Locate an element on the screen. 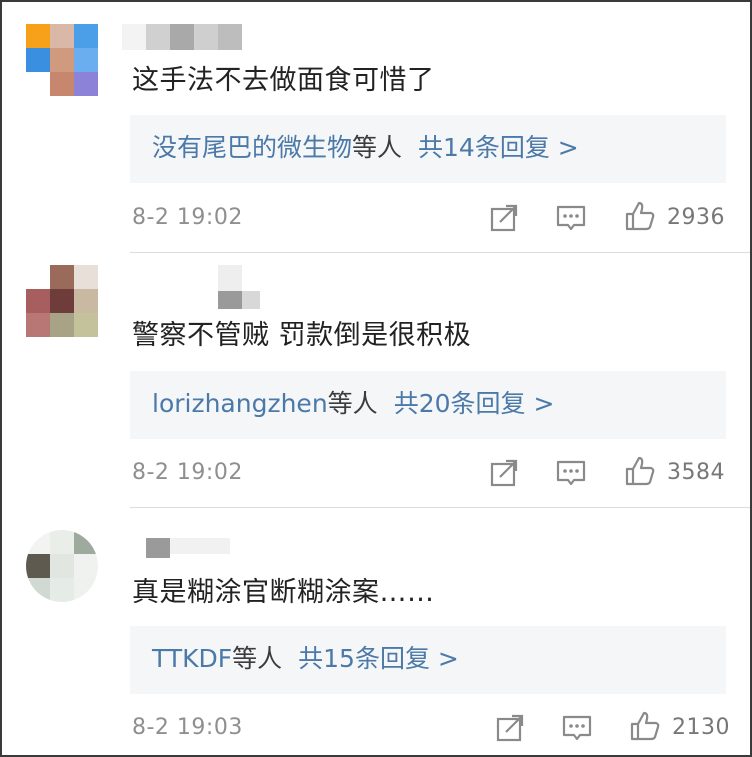  reply-count-link: 共15条回复 > is located at coordinates (378, 658).